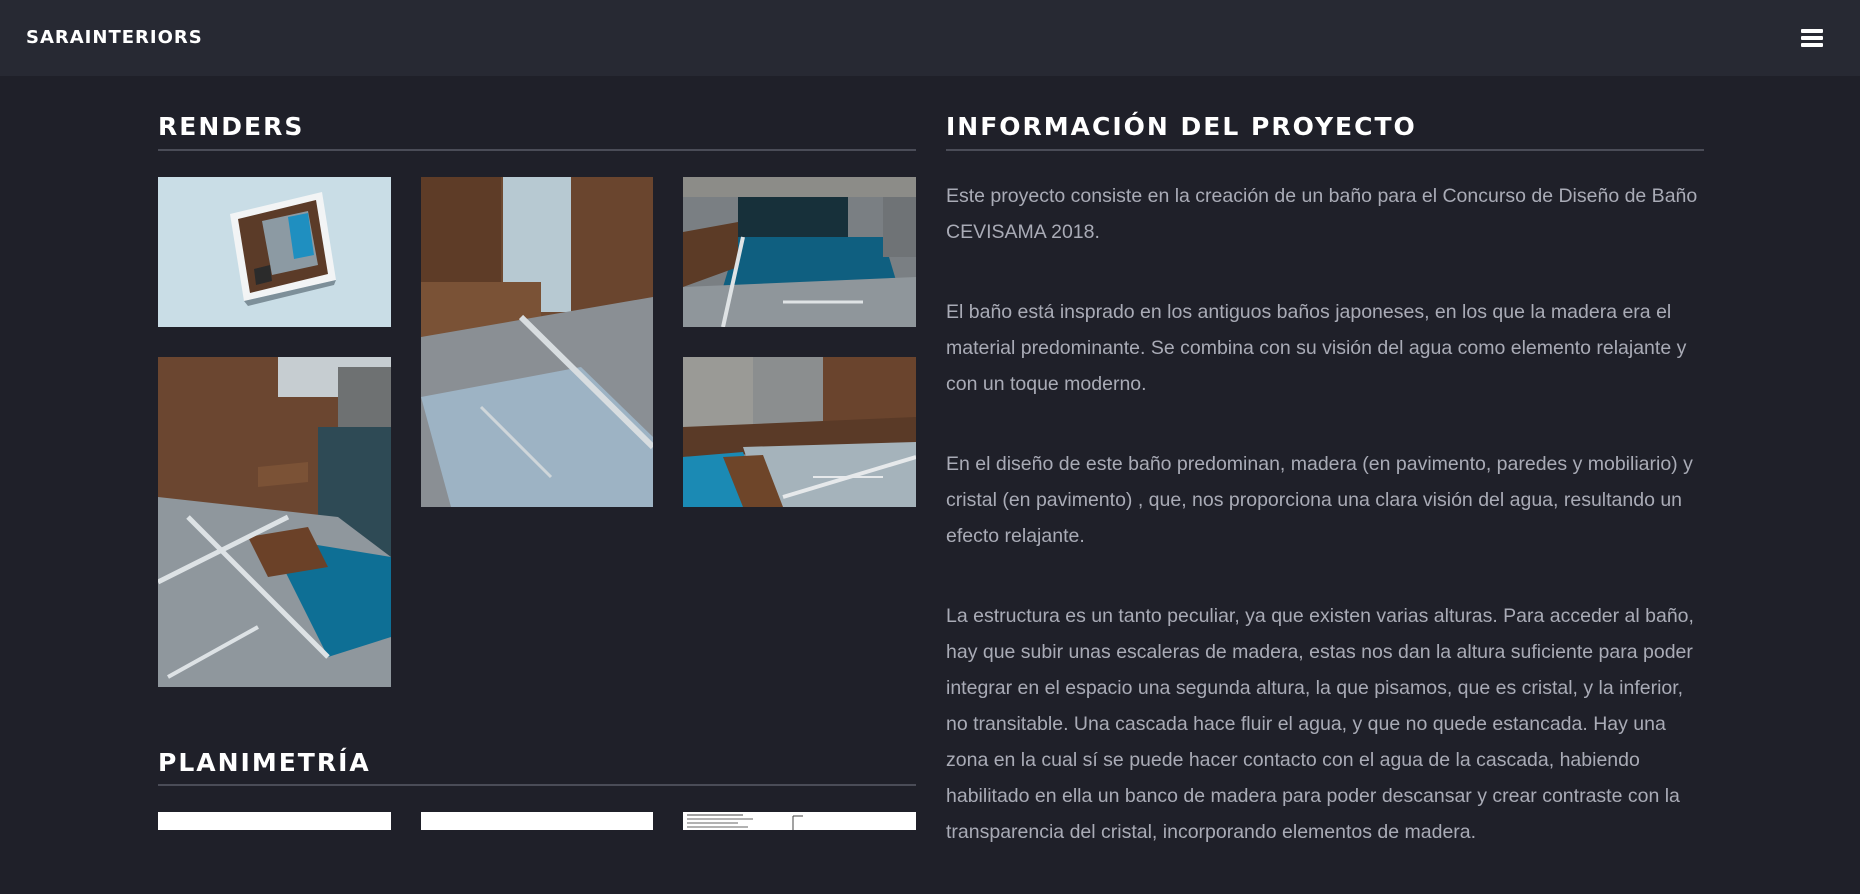  Describe the element at coordinates (1181, 126) in the screenshot. I see `info-heading: INFORMACIÓN DEL PROYECTO` at that location.